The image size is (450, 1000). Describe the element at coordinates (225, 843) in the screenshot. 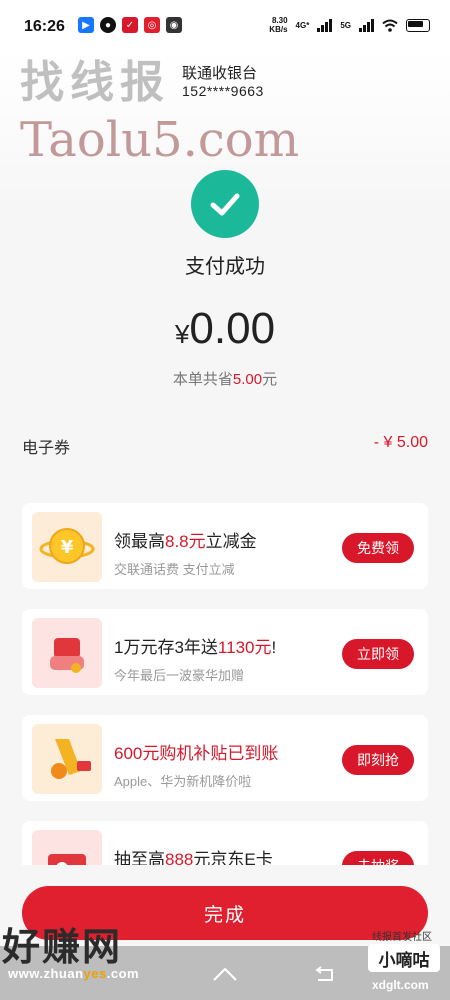

I see `offer-card: 抽至高888元京东E卡 去抽奖` at that location.